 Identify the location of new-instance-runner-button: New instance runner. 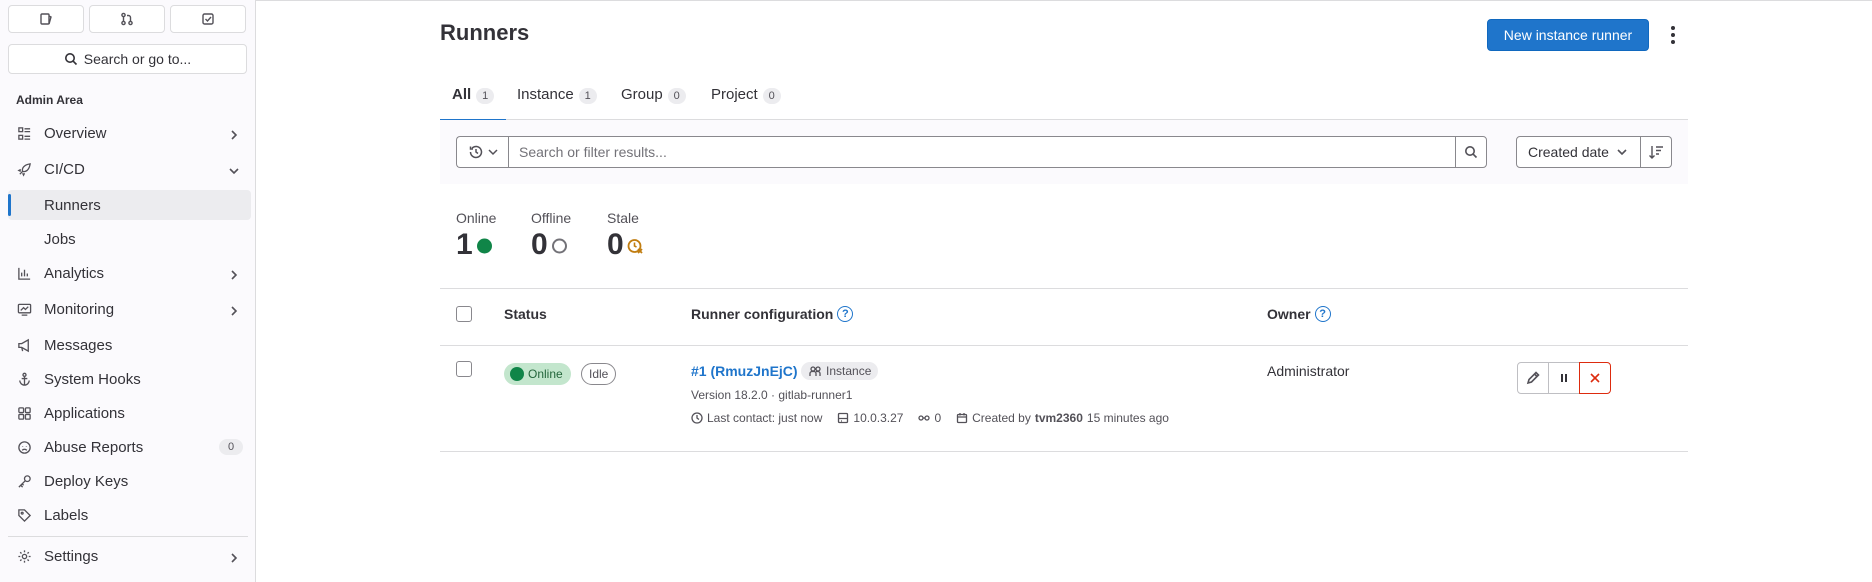
(1568, 35).